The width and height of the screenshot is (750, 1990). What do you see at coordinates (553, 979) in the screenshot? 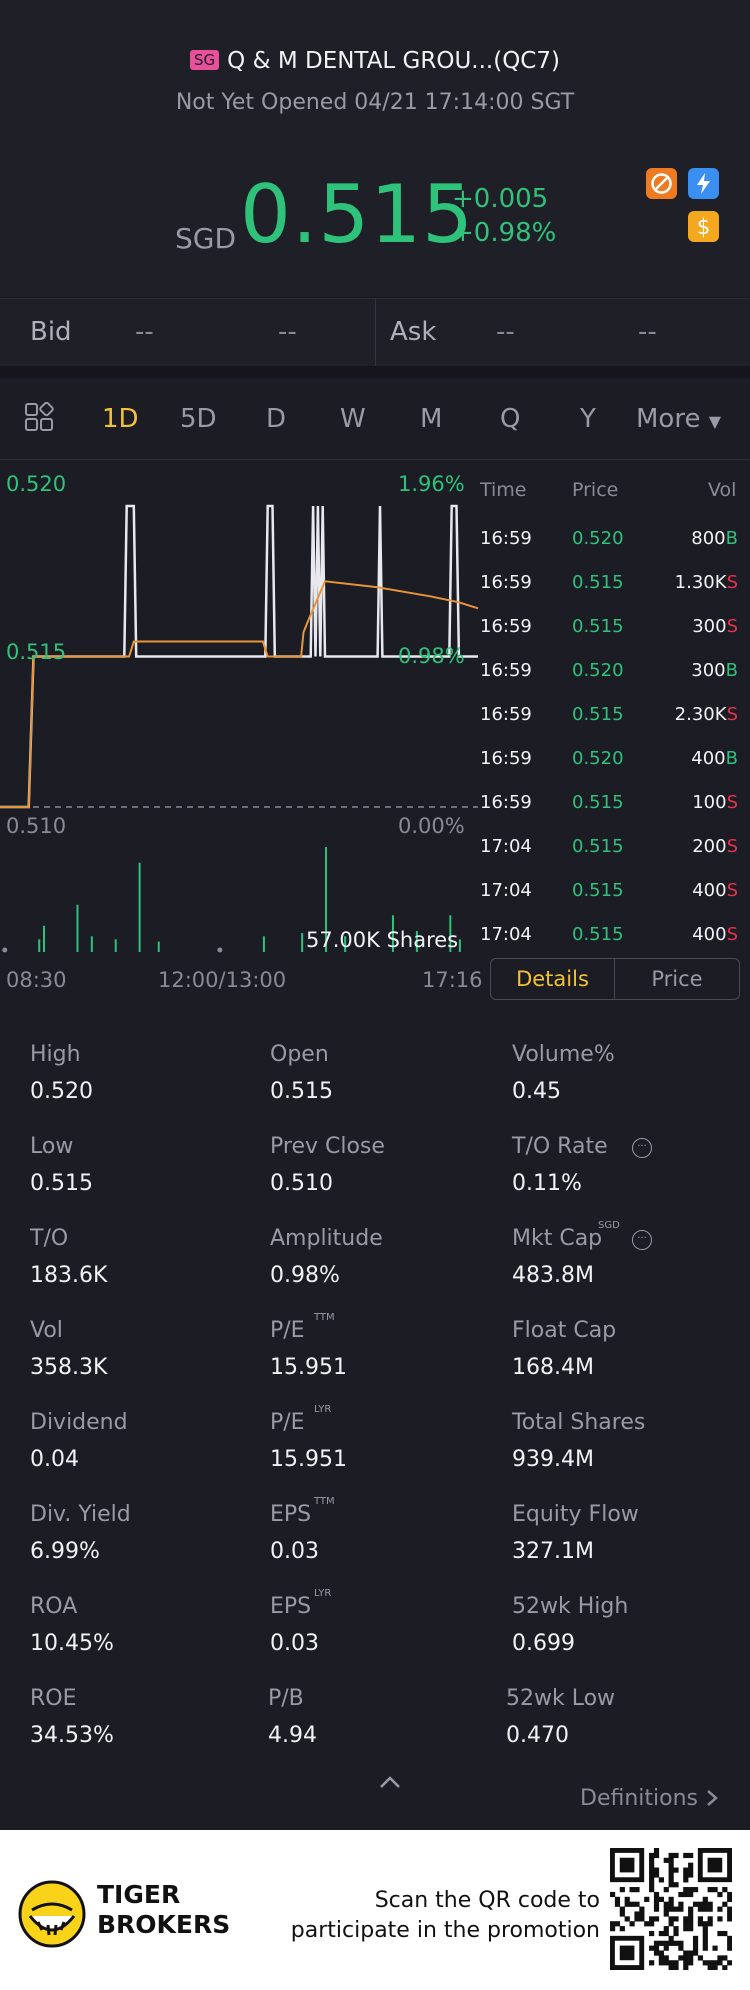
I see `details-tab: Details` at bounding box center [553, 979].